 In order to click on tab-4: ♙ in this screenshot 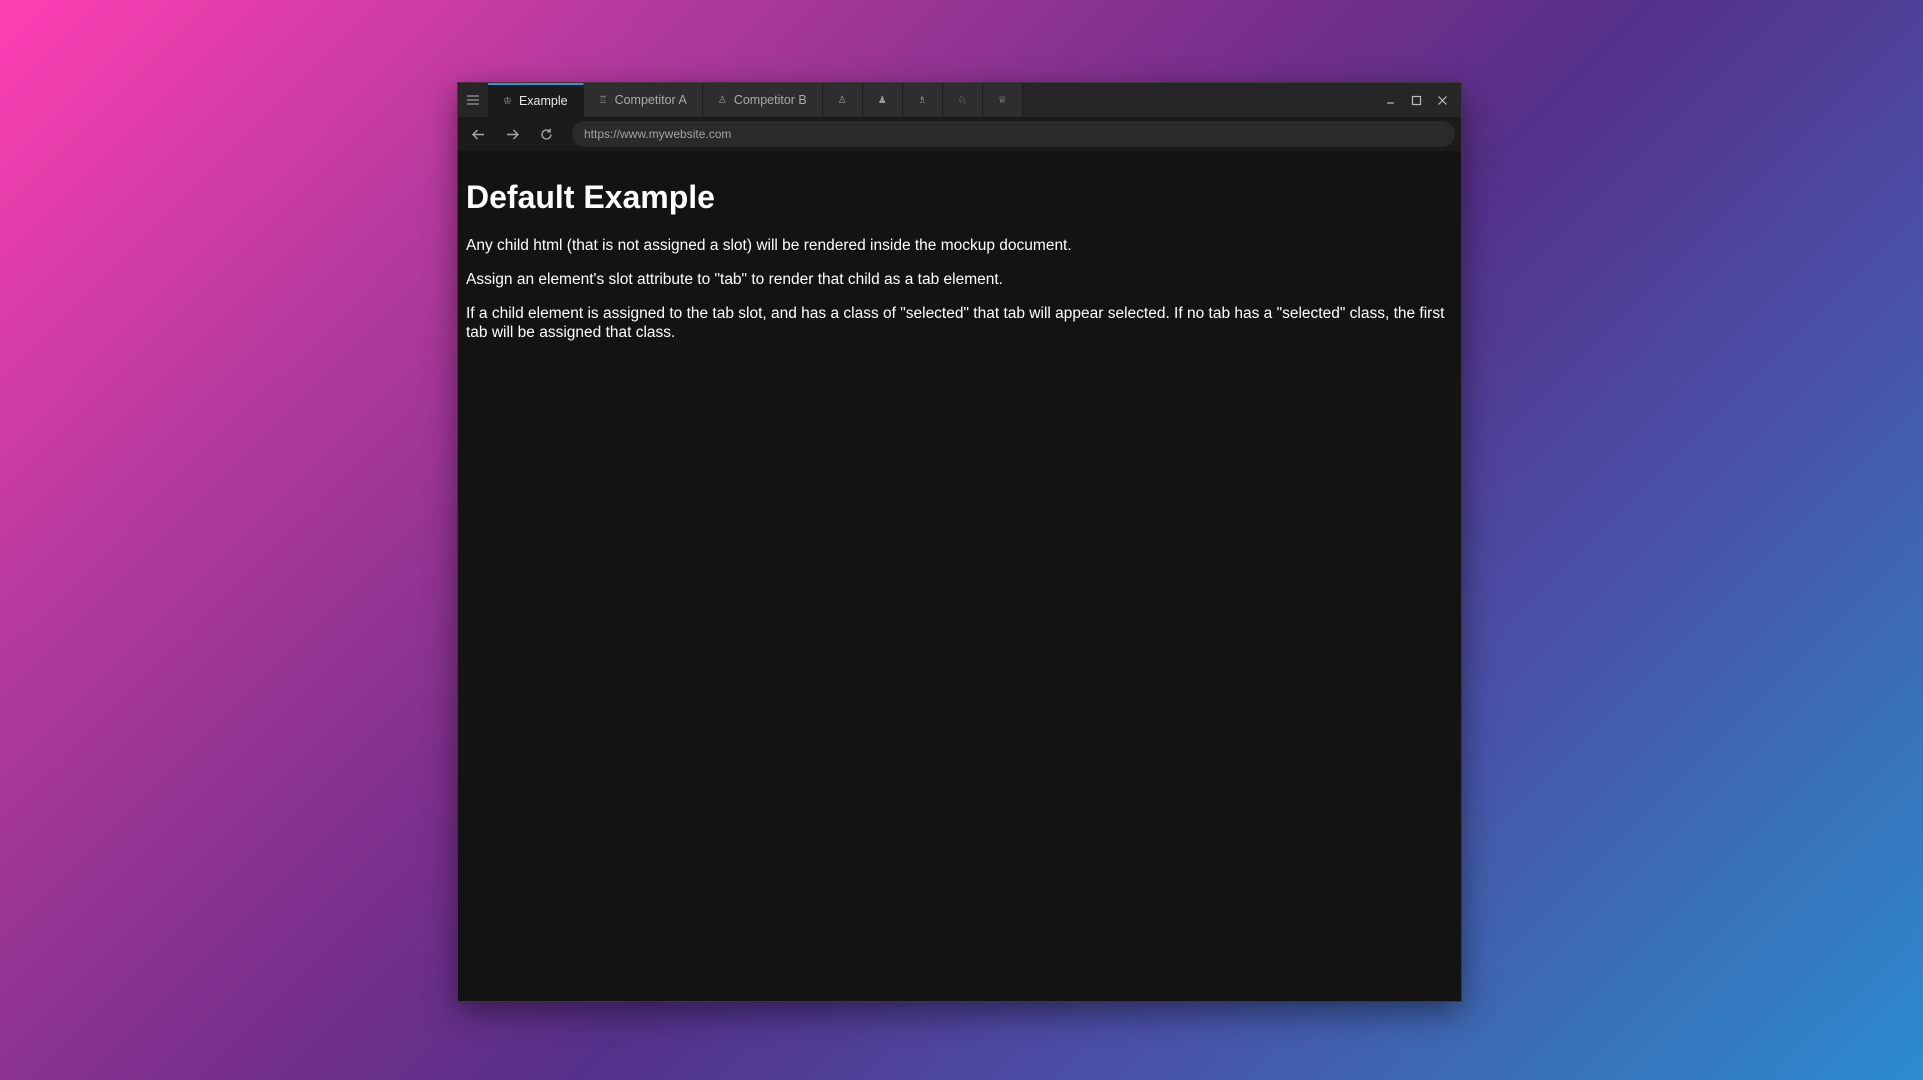, I will do `click(842, 100)`.